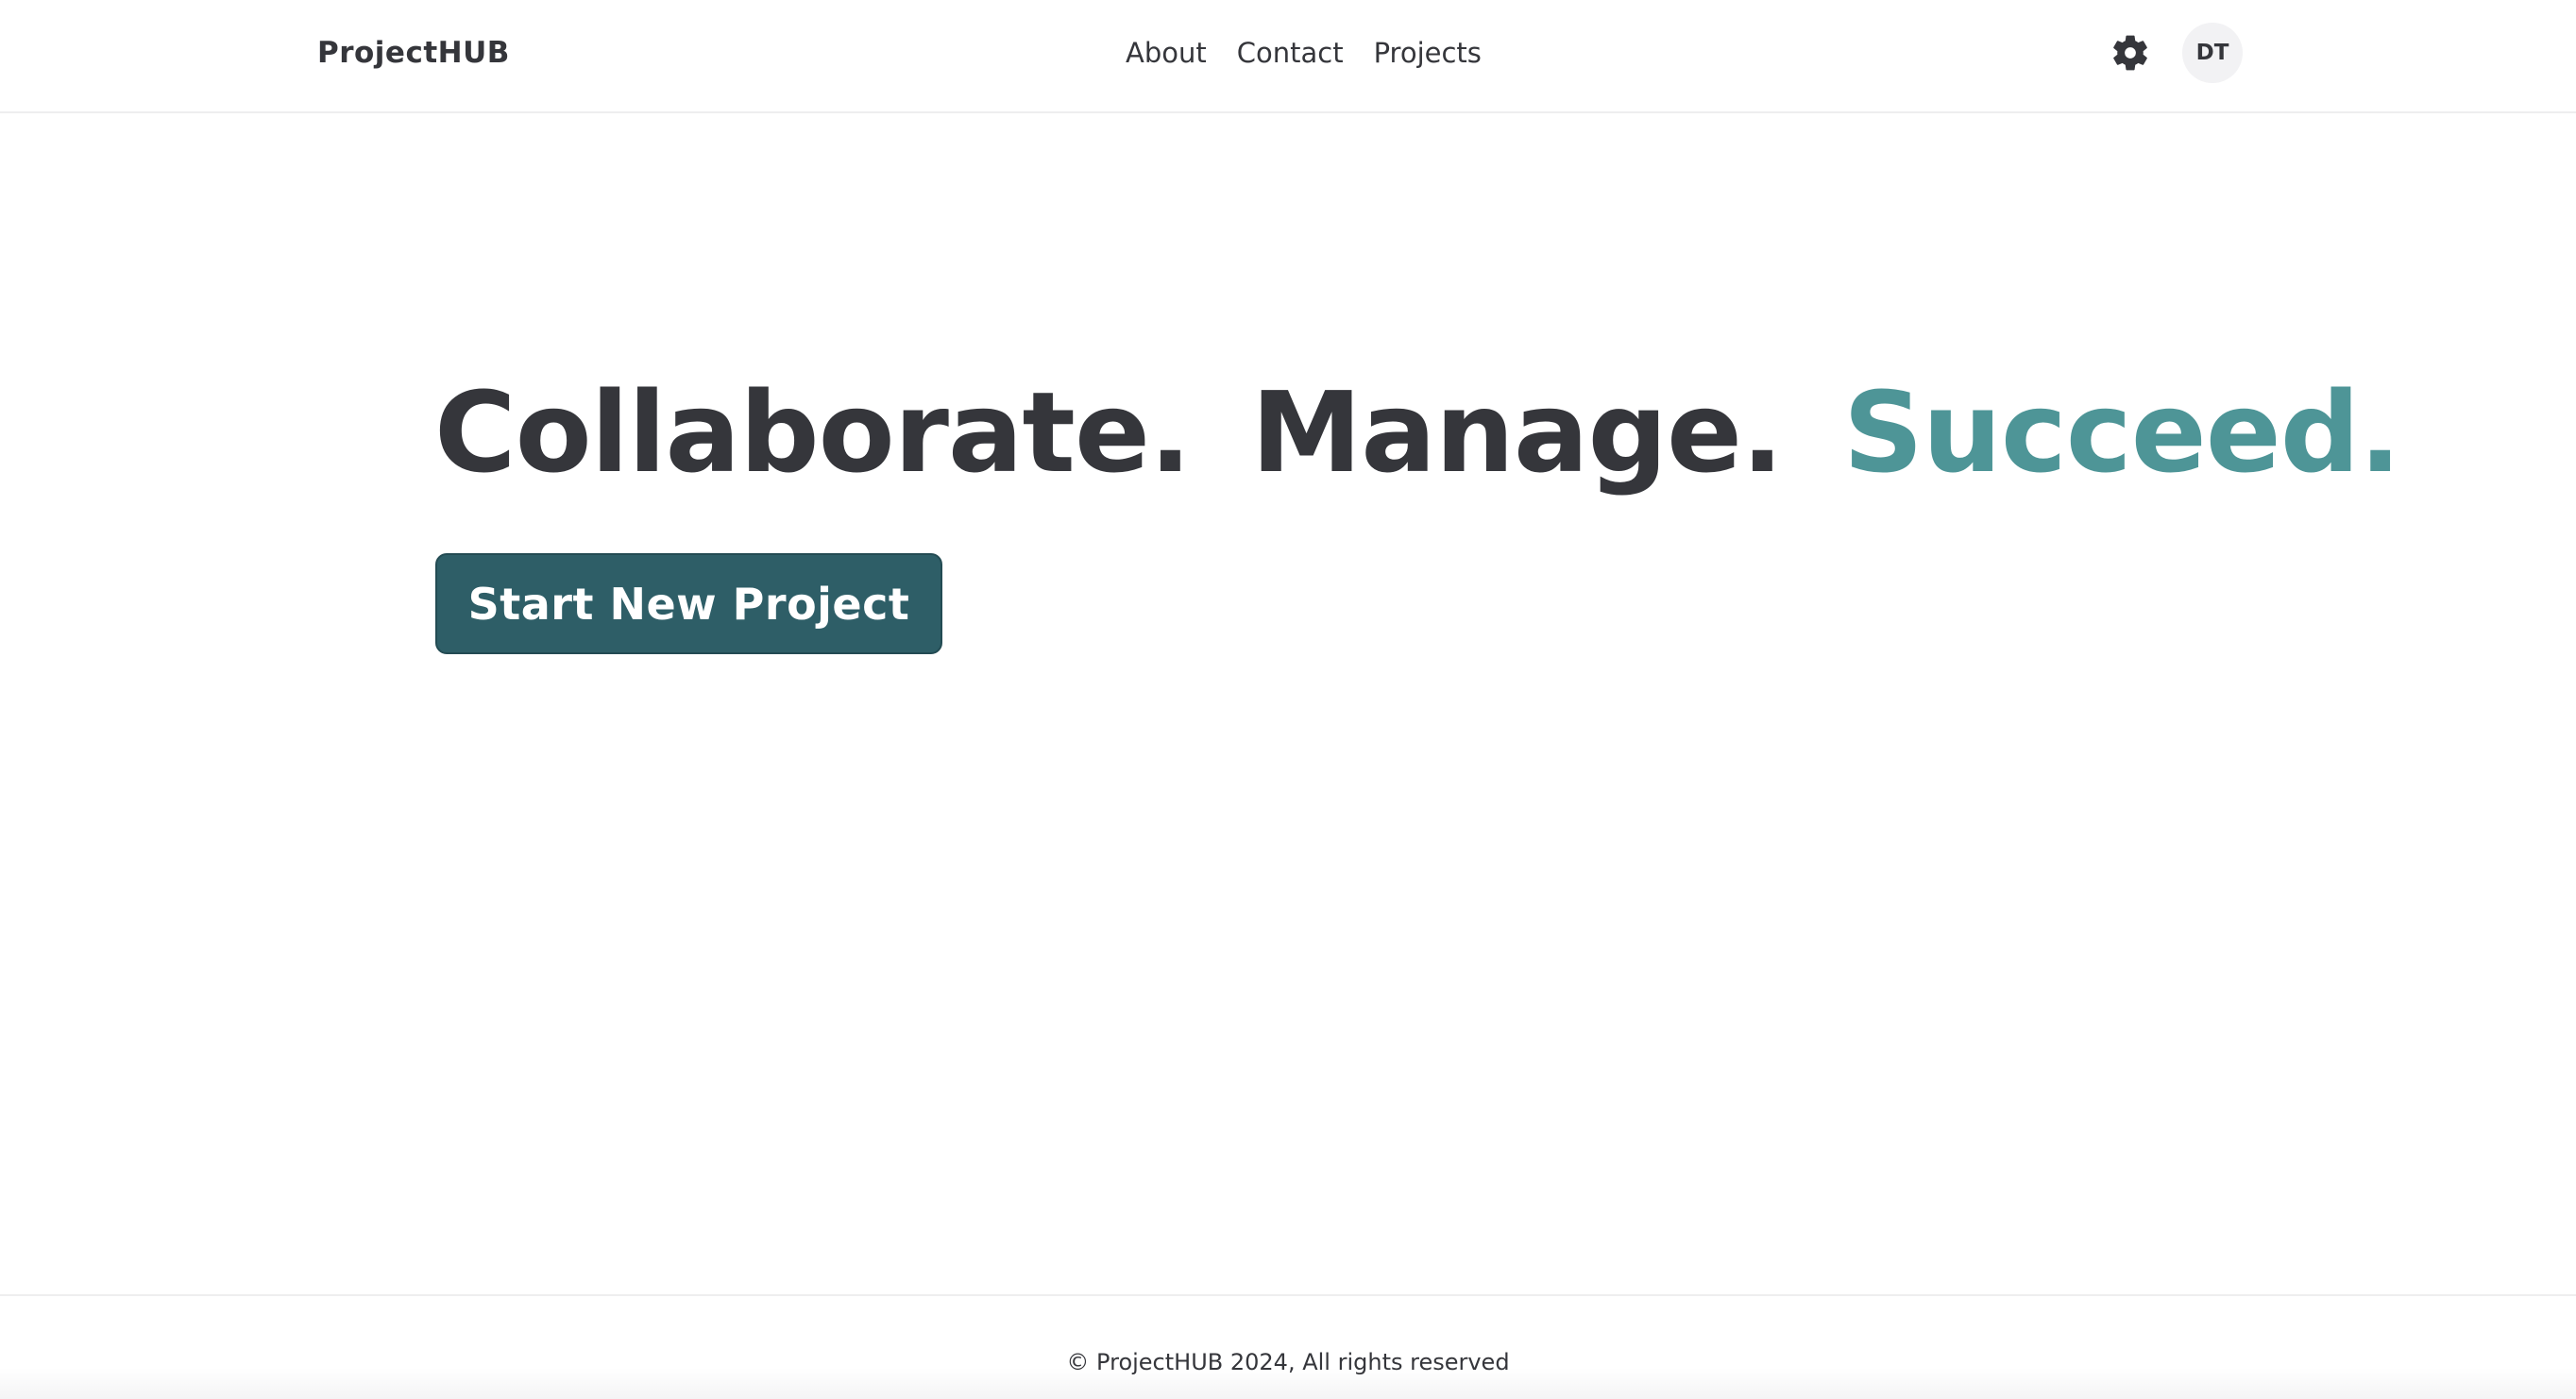 The height and width of the screenshot is (1399, 2576). Describe the element at coordinates (1290, 53) in the screenshot. I see `nav-link-contact: Contact` at that location.